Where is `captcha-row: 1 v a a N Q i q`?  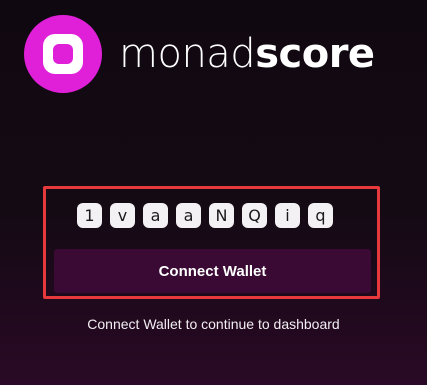
captcha-row: 1 v a a N Q i q is located at coordinates (205, 215).